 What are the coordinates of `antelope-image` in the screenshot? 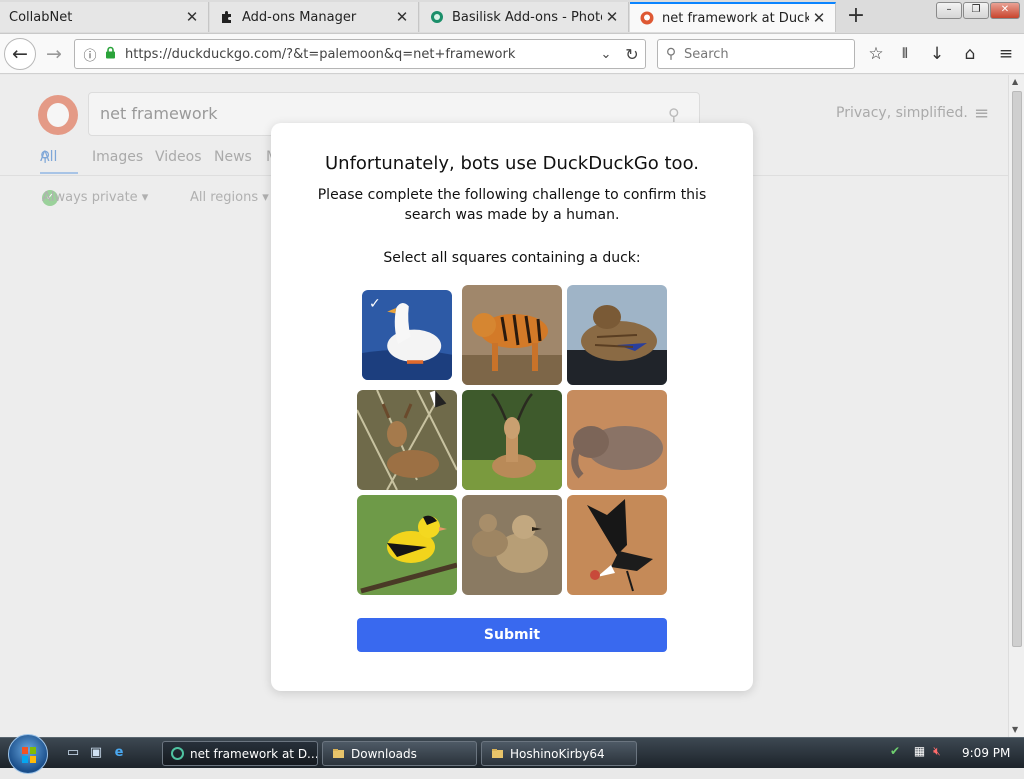 It's located at (512, 440).